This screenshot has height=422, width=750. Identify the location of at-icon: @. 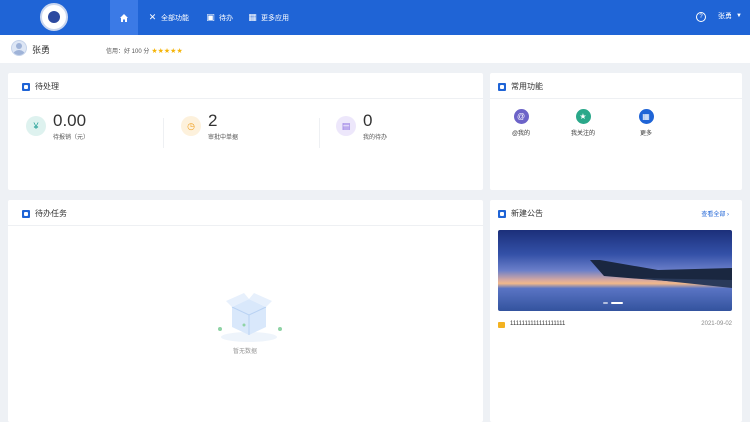
(521, 116).